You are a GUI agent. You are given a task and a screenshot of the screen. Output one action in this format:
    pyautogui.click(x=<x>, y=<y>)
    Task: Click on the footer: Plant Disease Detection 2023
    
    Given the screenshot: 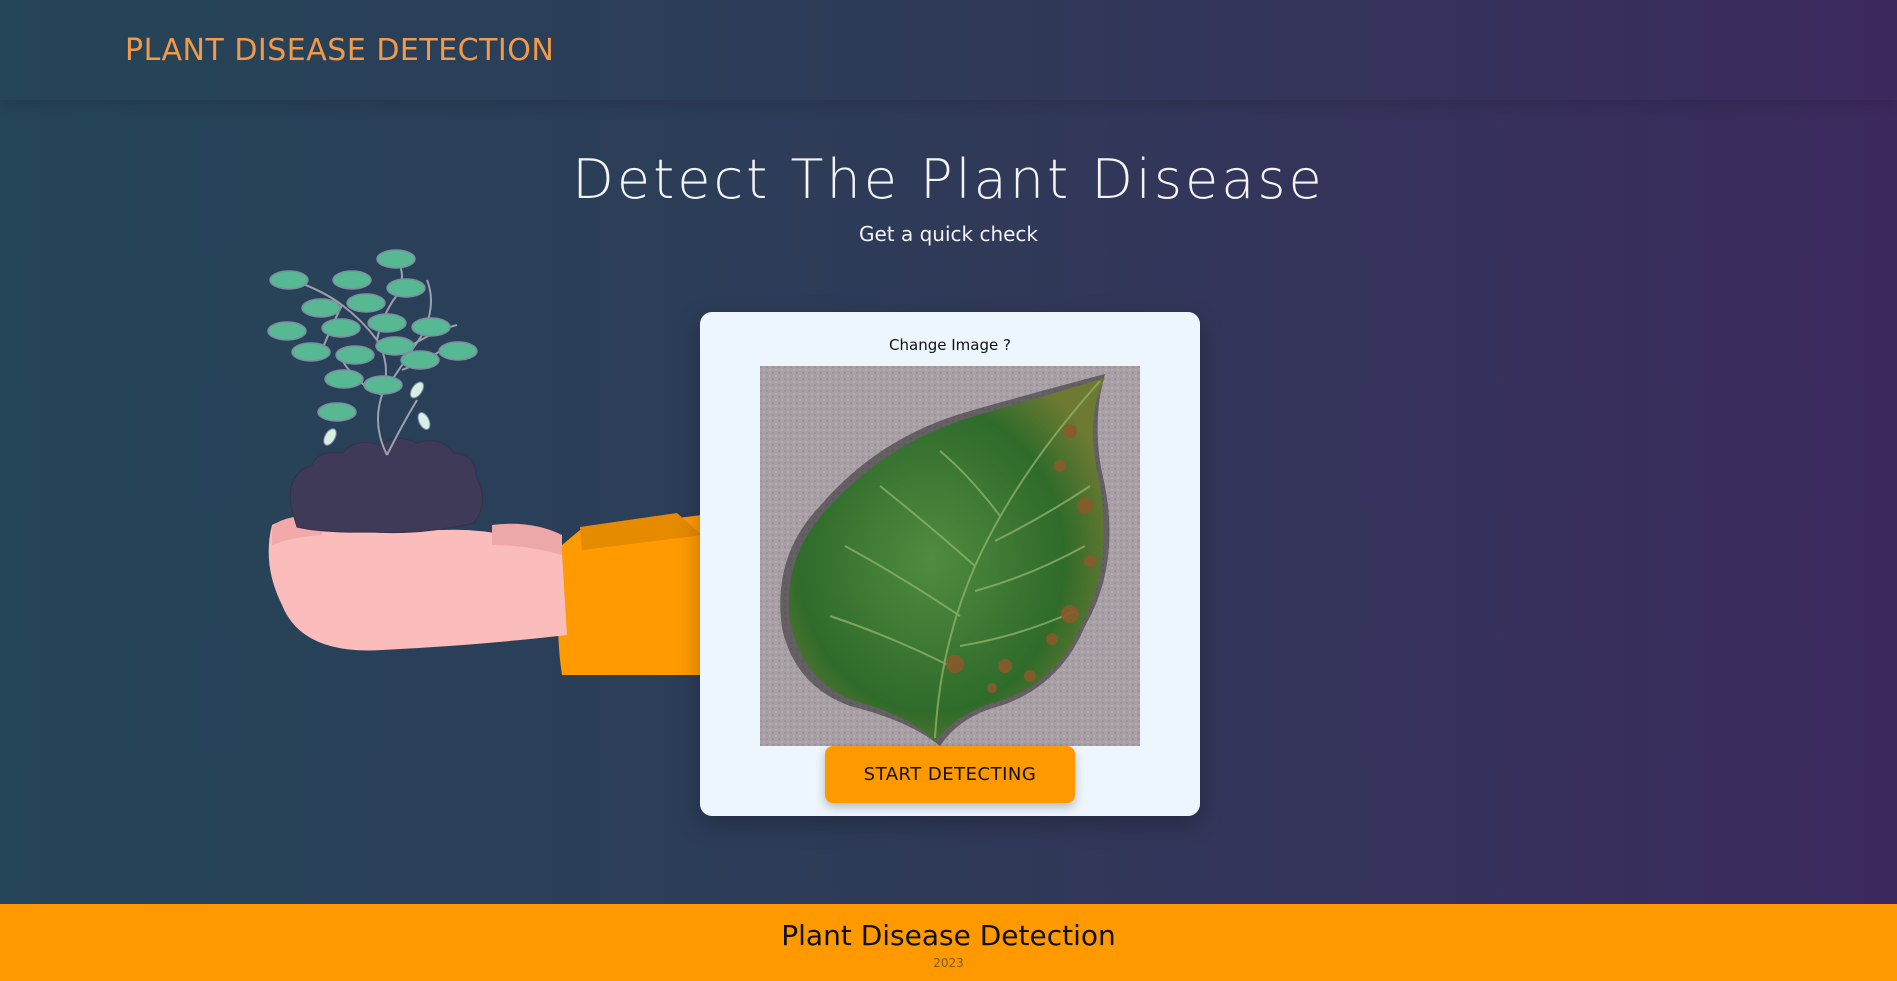 What is the action you would take?
    pyautogui.click(x=948, y=942)
    